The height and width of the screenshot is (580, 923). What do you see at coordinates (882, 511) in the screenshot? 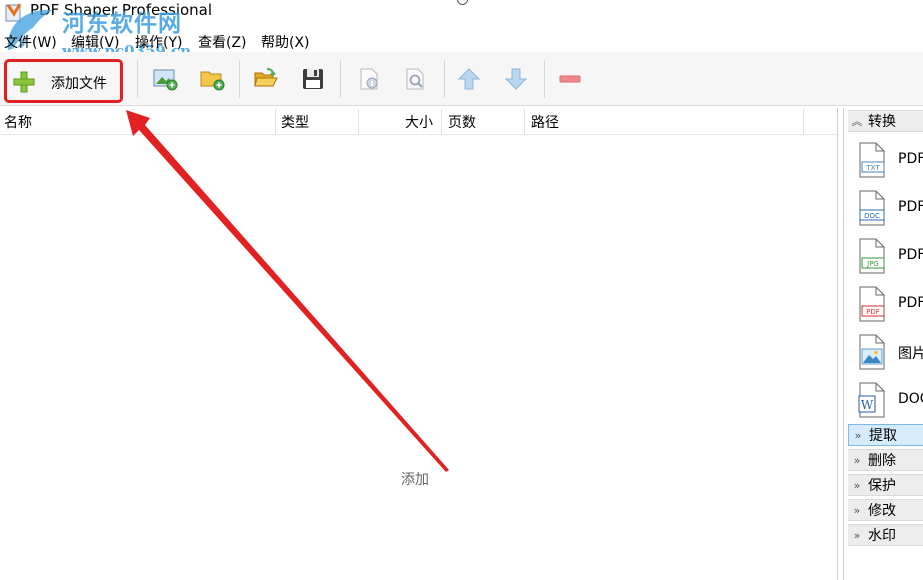
I see `section-label: 修改` at bounding box center [882, 511].